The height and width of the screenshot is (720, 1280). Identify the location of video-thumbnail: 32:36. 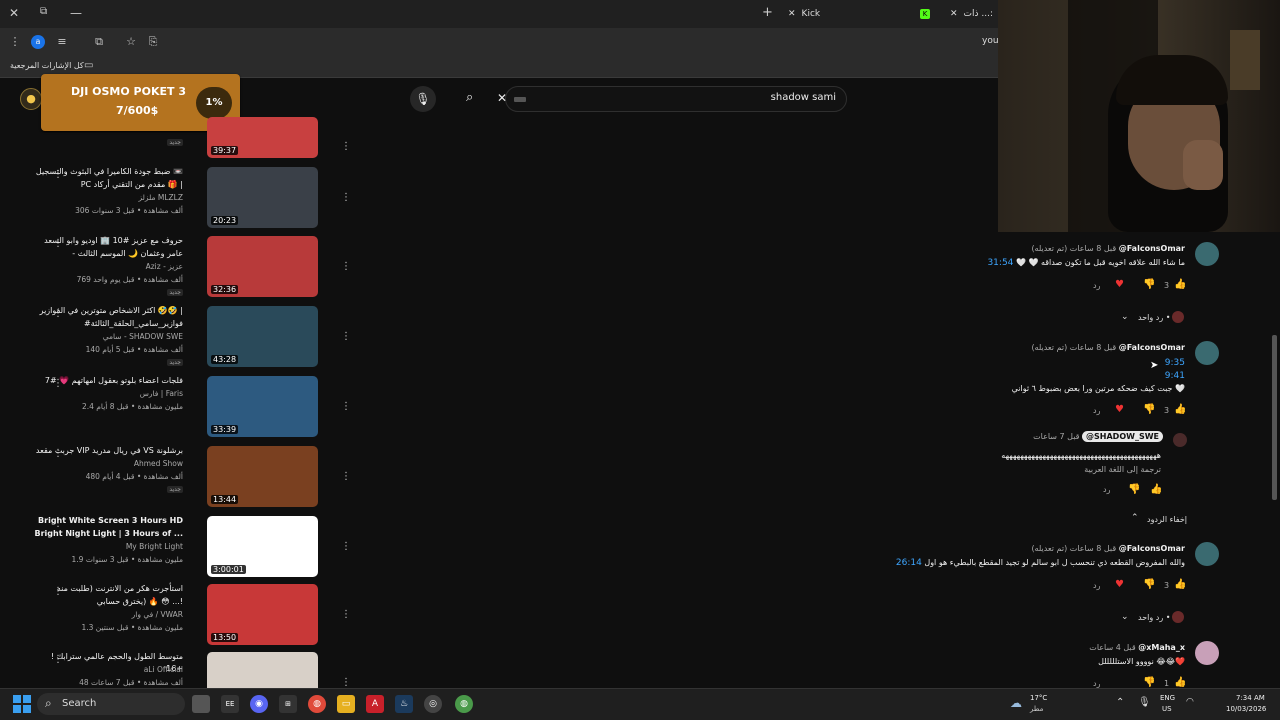
(262, 266).